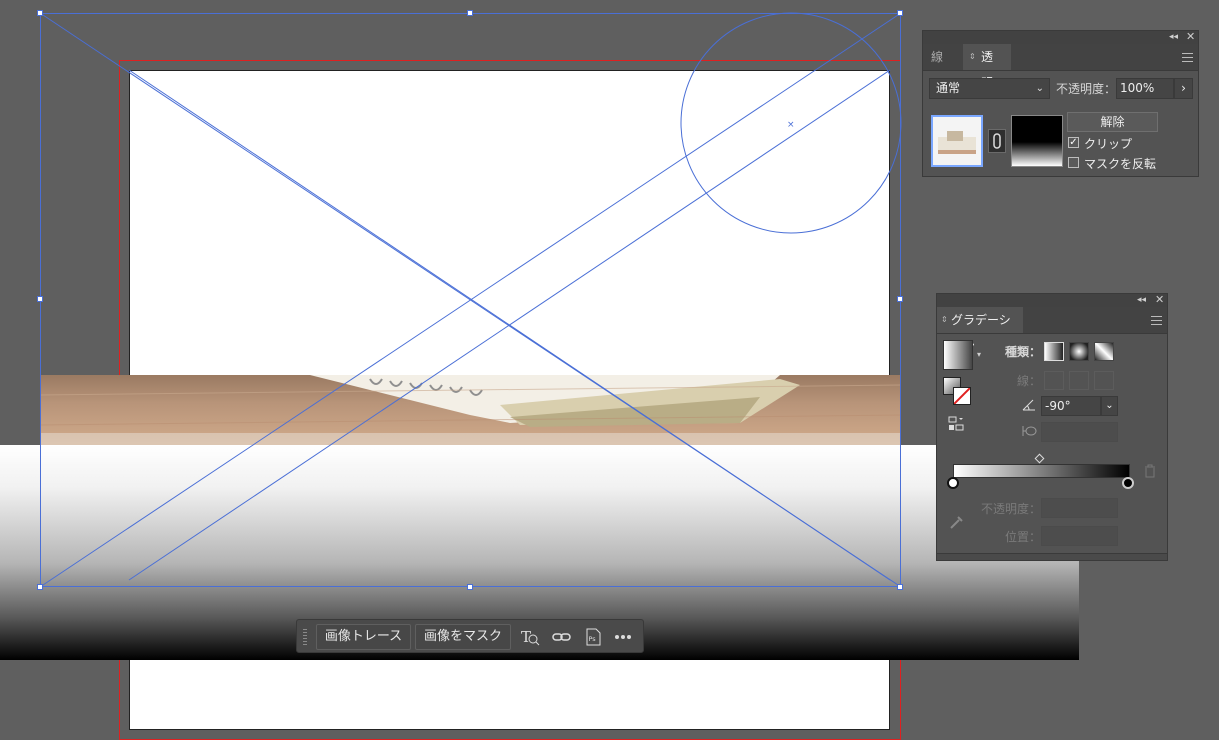 This screenshot has height=740, width=1219. Describe the element at coordinates (1079, 380) in the screenshot. I see `stroke-gradient-along-icon` at that location.